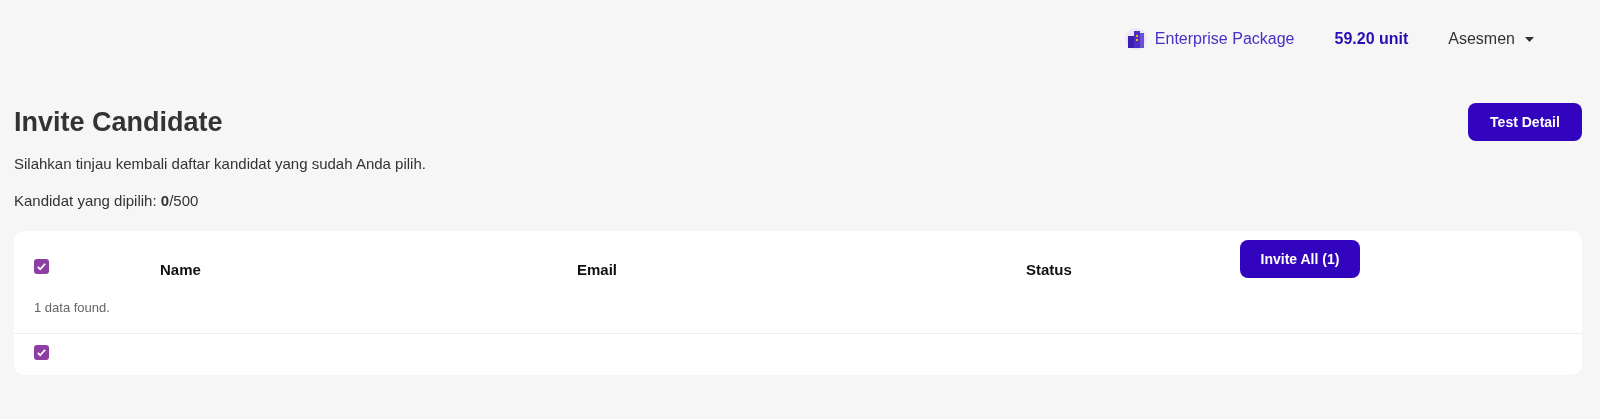  What do you see at coordinates (118, 122) in the screenshot?
I see `page-title: Invite Candidate` at bounding box center [118, 122].